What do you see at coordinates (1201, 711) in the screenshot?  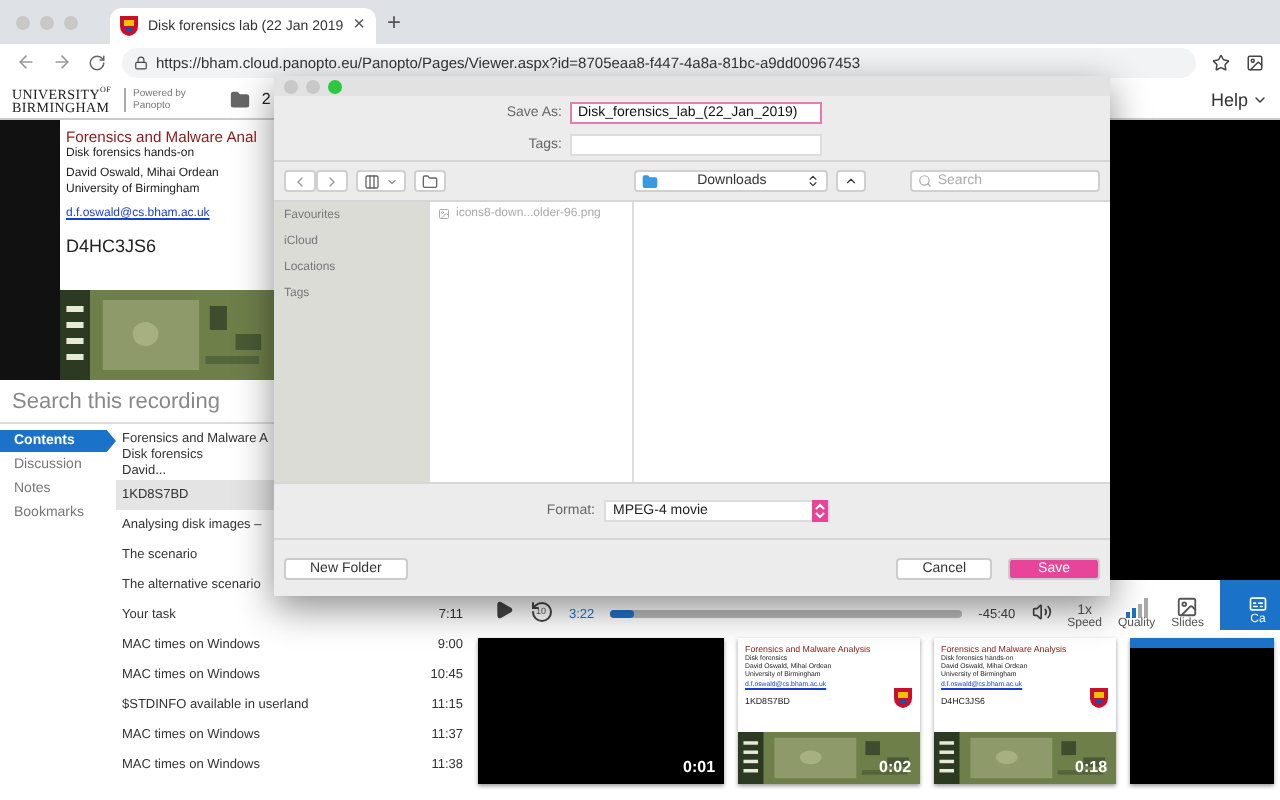 I see `thumbnail` at bounding box center [1201, 711].